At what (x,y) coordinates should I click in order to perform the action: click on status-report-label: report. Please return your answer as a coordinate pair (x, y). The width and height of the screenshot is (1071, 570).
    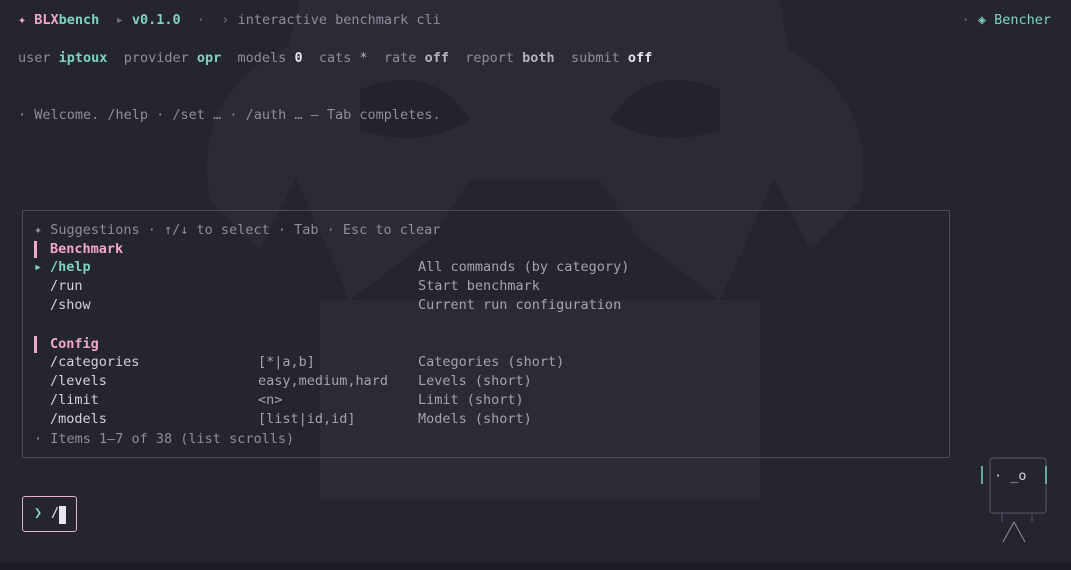
    Looking at the image, I should click on (490, 58).